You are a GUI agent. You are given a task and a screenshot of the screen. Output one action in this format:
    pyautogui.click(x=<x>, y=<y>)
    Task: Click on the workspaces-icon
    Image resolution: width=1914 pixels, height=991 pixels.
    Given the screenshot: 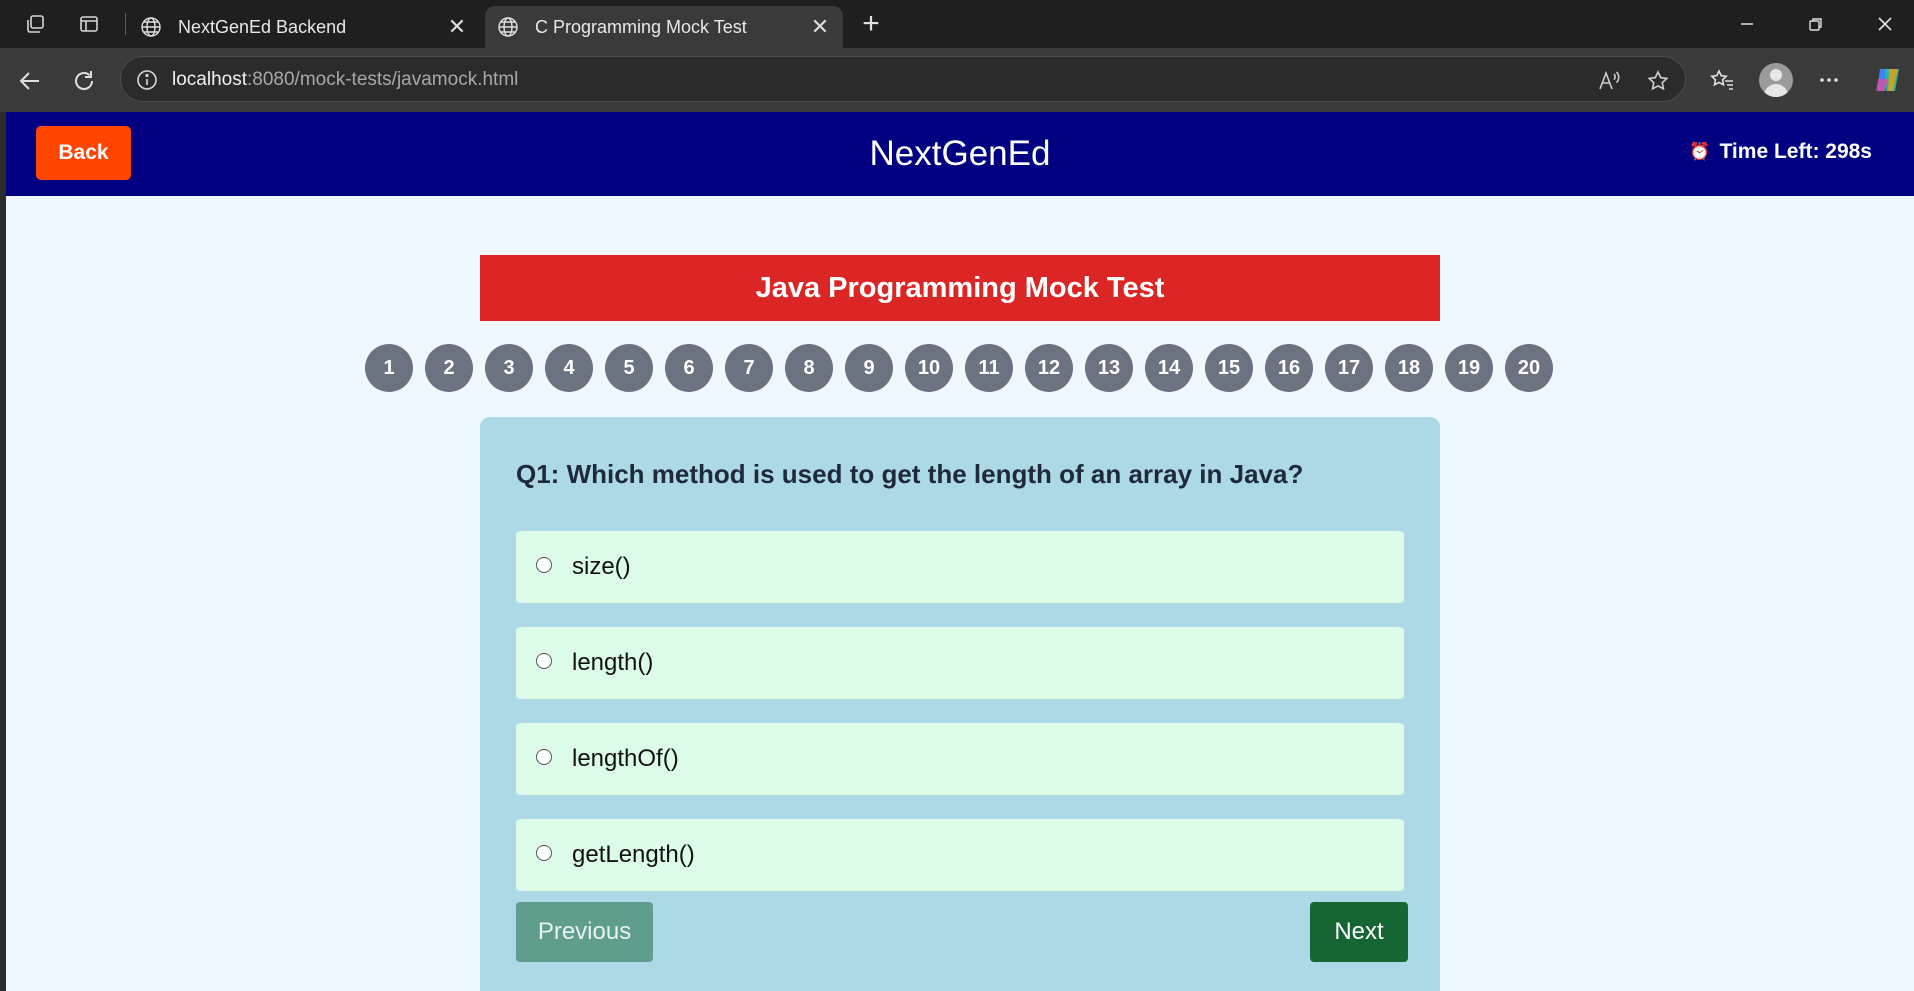 What is the action you would take?
    pyautogui.click(x=35, y=24)
    